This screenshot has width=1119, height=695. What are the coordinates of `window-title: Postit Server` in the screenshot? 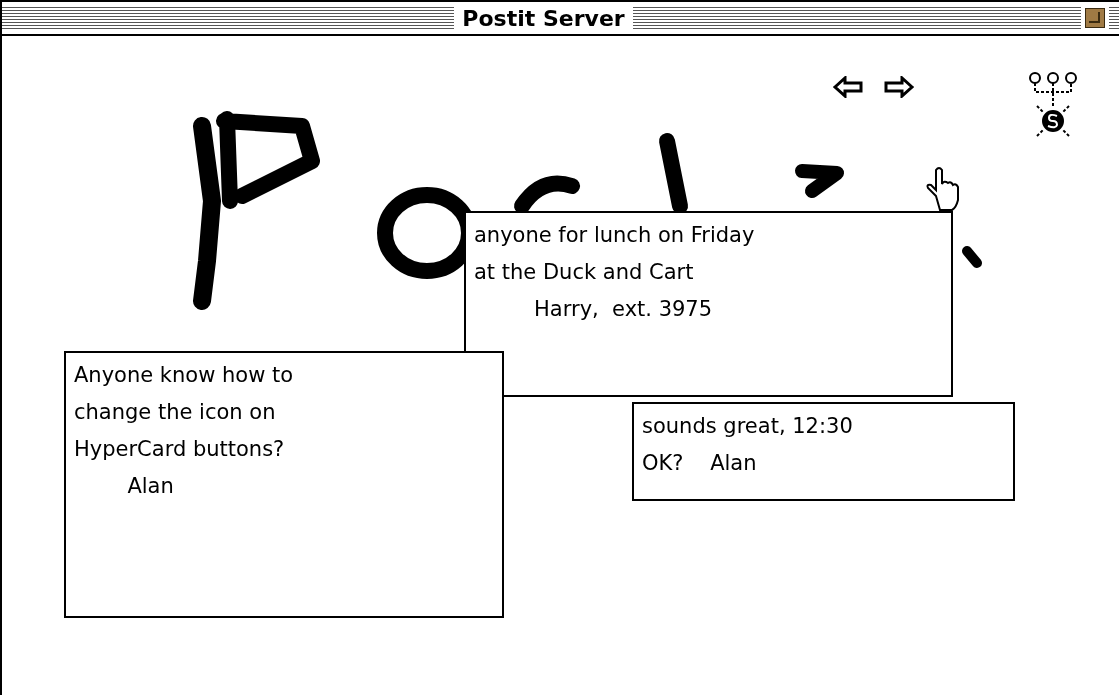 It's located at (543, 18).